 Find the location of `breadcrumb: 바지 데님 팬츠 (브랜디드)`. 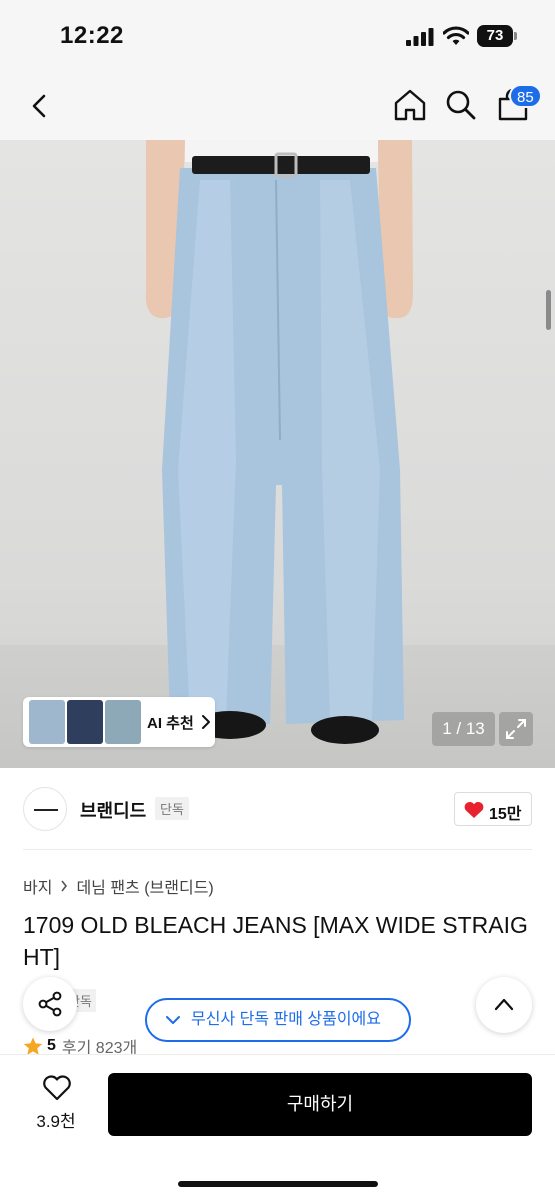

breadcrumb: 바지 데님 팬츠 (브랜디드) is located at coordinates (118, 886).